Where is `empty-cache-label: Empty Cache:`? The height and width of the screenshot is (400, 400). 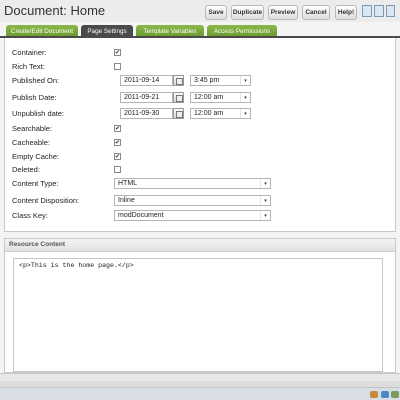 empty-cache-label: Empty Cache: is located at coordinates (36, 156).